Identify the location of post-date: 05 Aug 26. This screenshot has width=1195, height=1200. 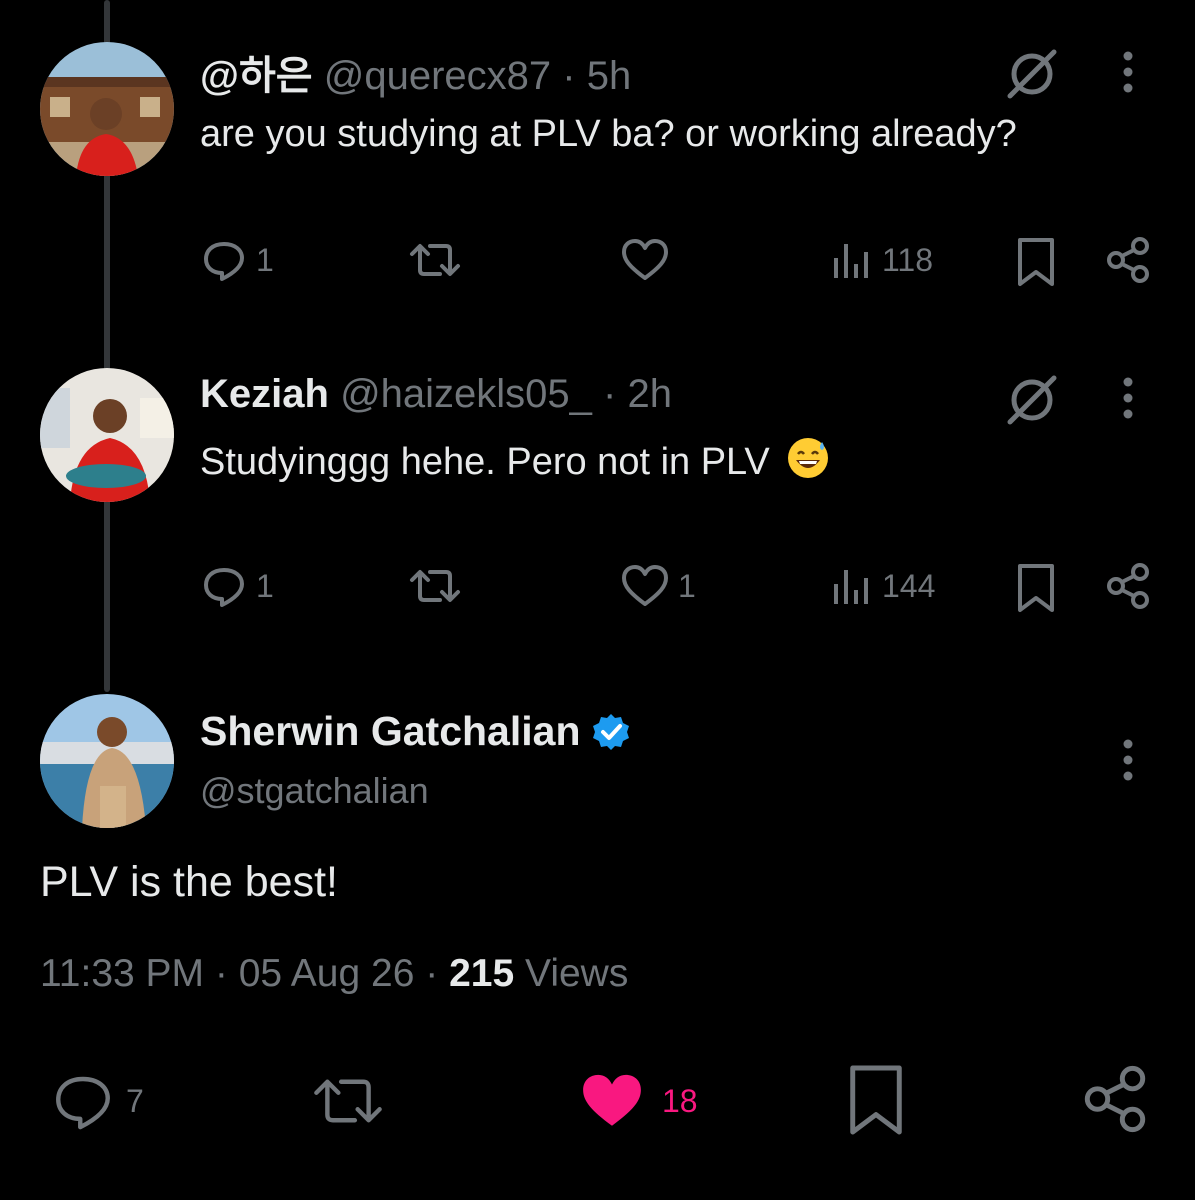
(327, 973).